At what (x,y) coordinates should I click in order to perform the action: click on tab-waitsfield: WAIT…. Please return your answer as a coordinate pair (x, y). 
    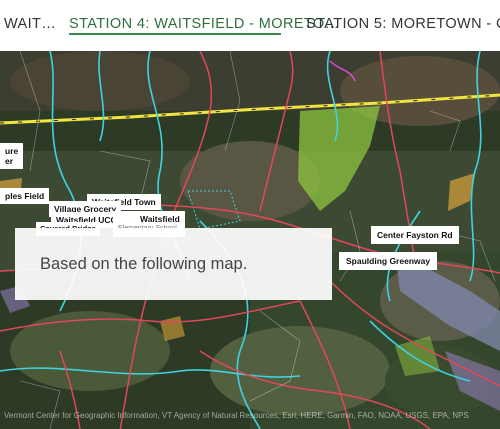
    Looking at the image, I should click on (30, 24).